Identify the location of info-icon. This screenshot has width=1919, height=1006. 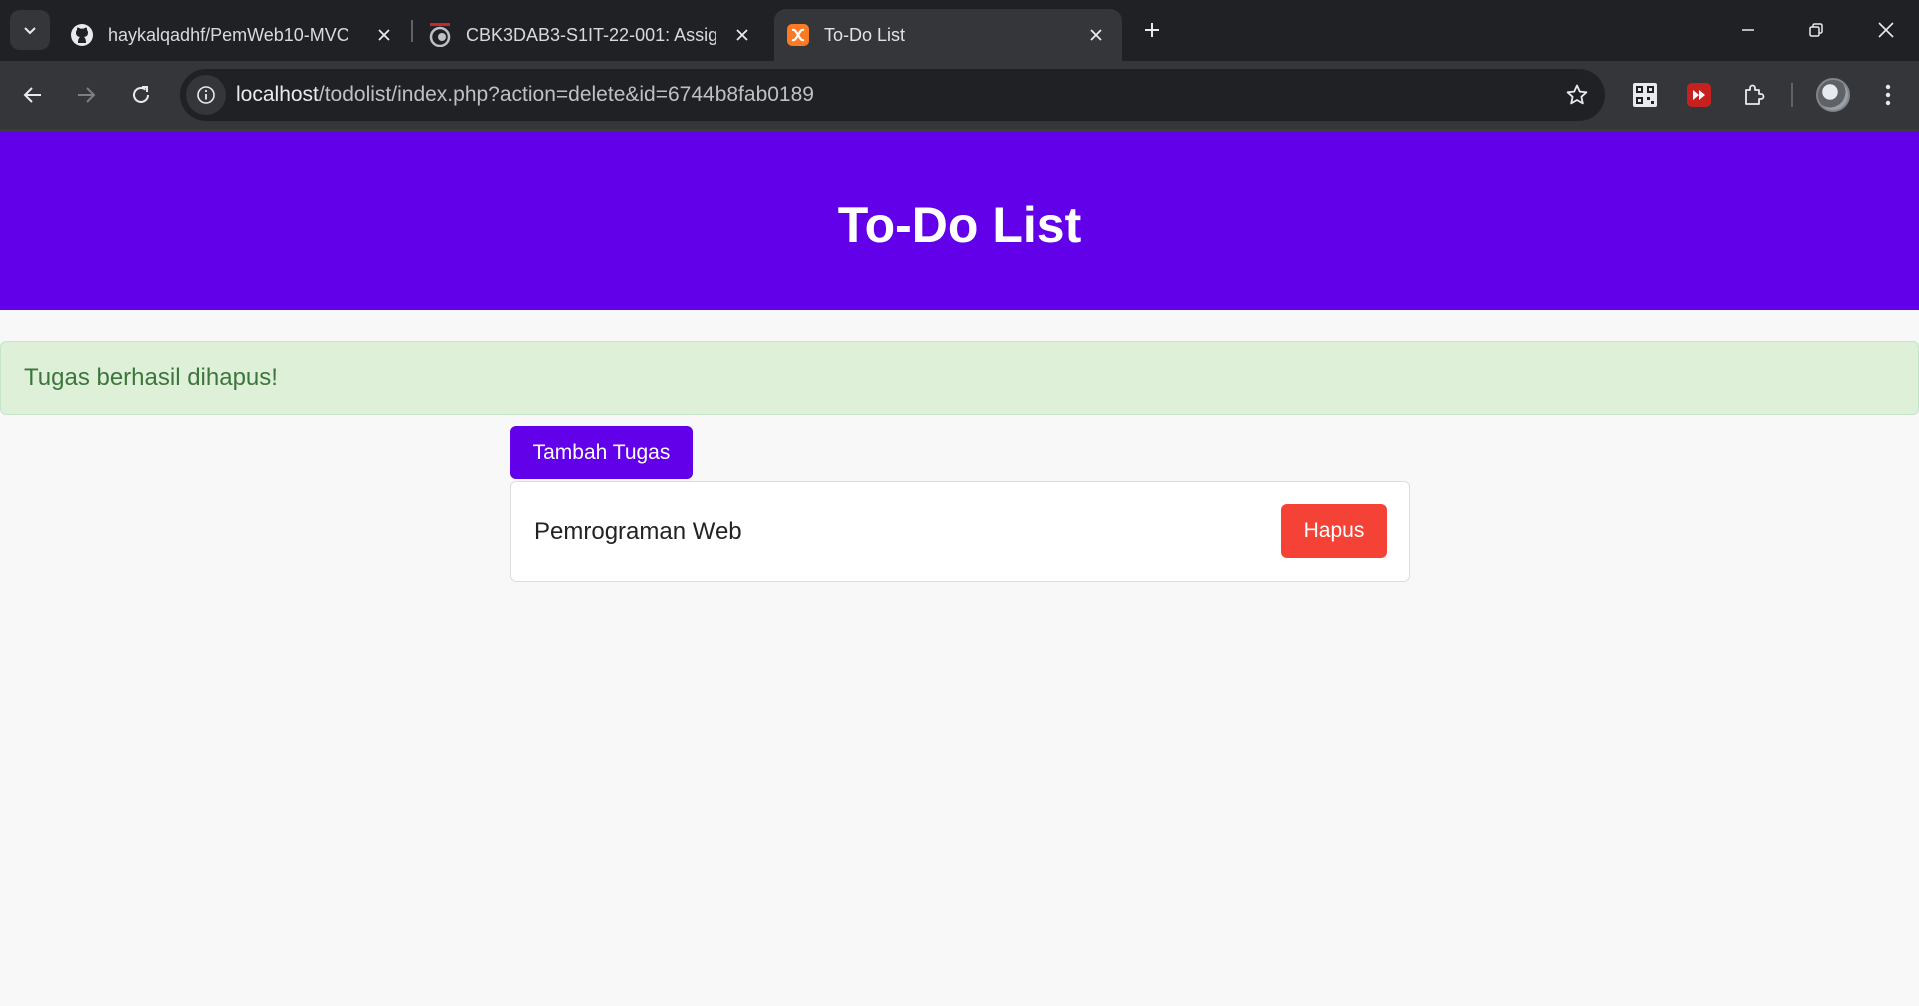
(206, 95).